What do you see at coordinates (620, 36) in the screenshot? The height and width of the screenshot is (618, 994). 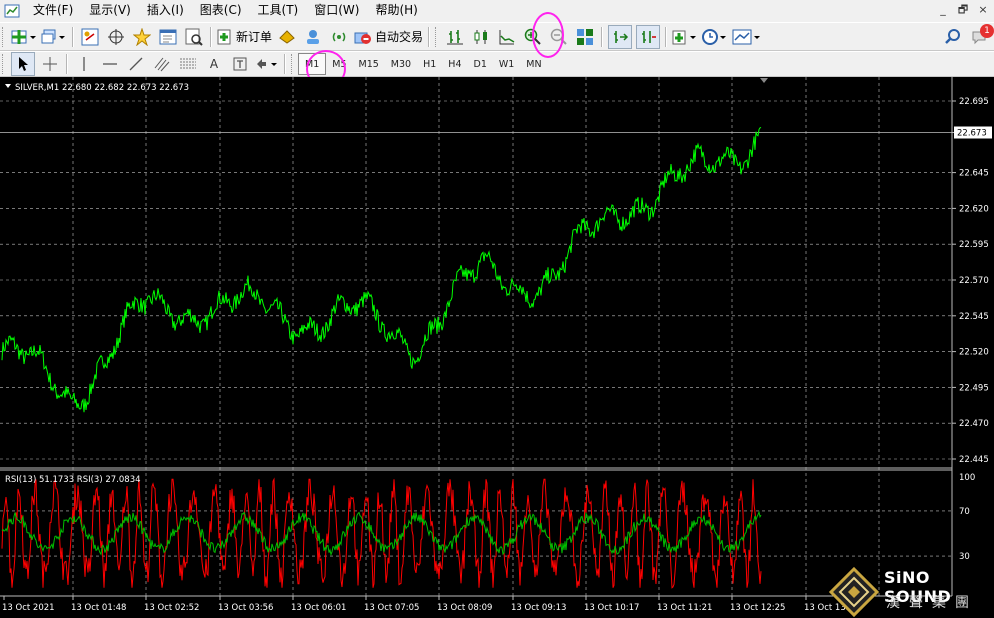 I see `auto-scroll-button` at bounding box center [620, 36].